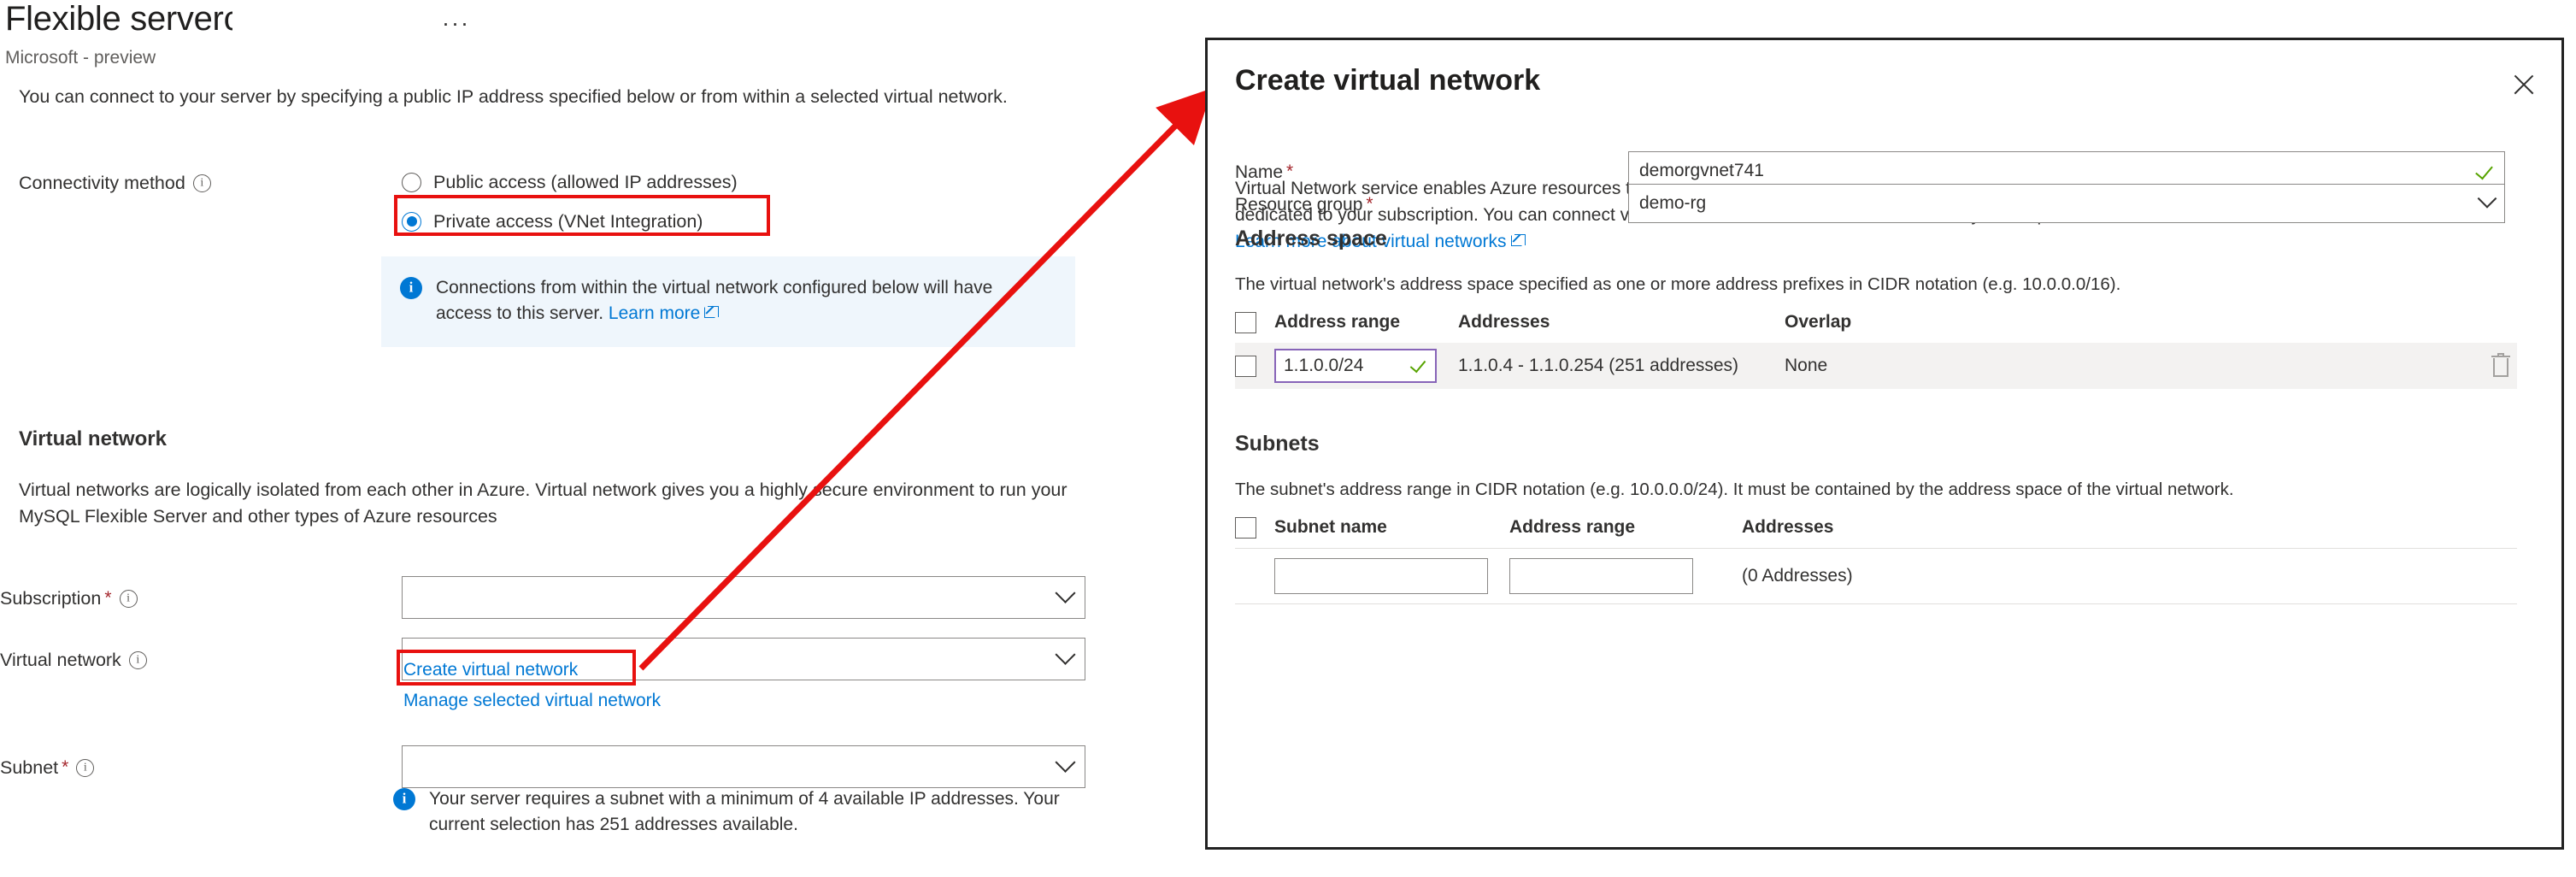  Describe the element at coordinates (1806, 365) in the screenshot. I see `overlap-cell: None` at that location.